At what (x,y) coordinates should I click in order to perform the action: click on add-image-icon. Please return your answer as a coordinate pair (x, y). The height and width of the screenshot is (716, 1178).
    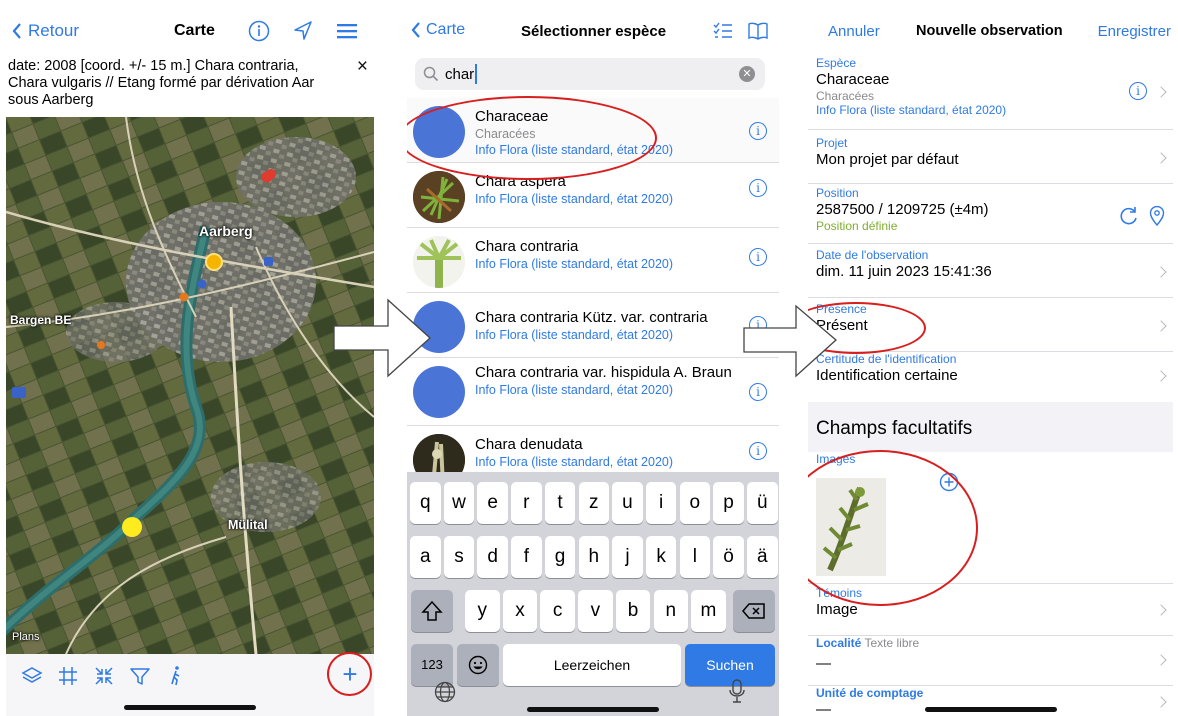
    Looking at the image, I should click on (949, 482).